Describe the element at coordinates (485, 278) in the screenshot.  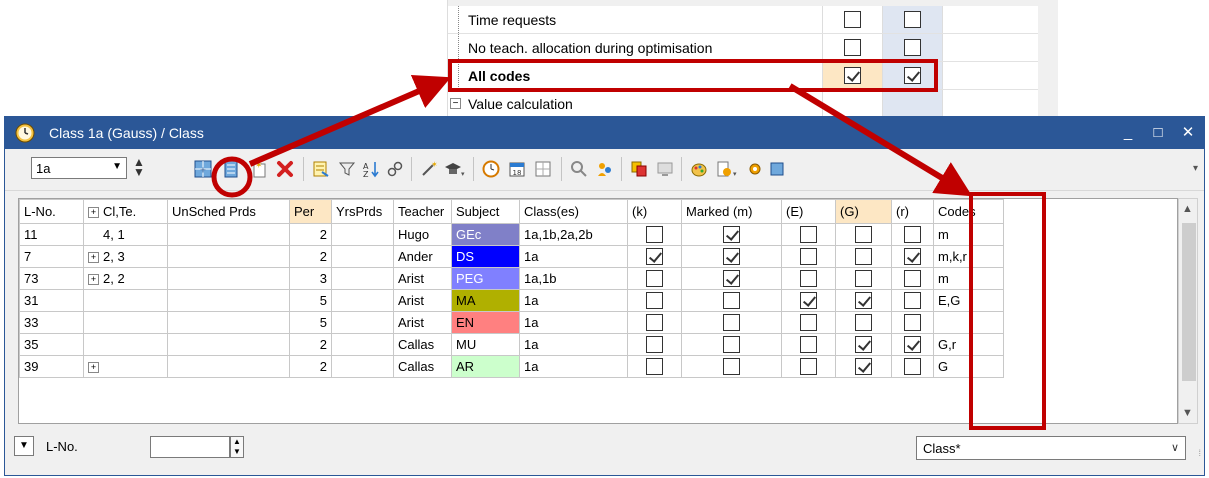
I see `subject-cell: PEG` at that location.